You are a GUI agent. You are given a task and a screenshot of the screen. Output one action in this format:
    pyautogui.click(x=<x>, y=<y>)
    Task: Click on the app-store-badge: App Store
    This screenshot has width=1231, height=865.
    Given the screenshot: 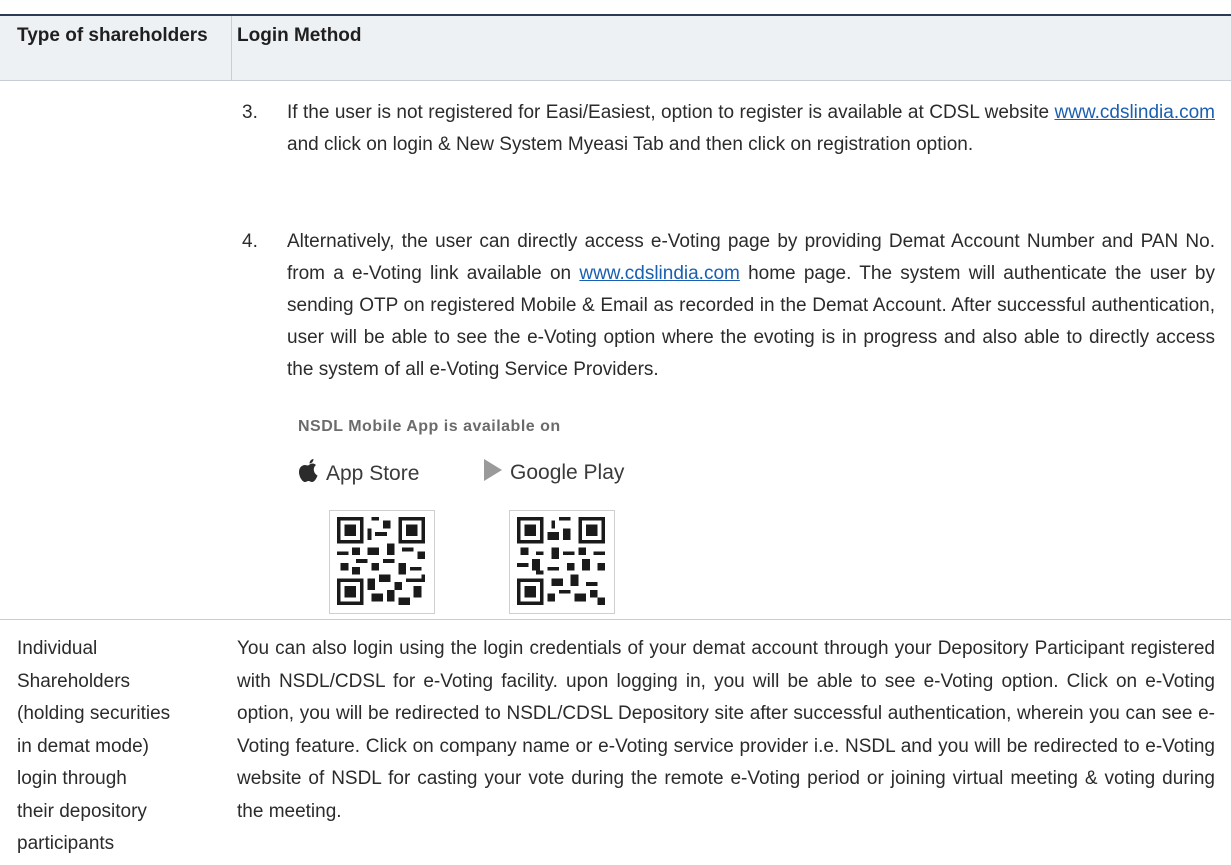 What is the action you would take?
    pyautogui.click(x=358, y=474)
    